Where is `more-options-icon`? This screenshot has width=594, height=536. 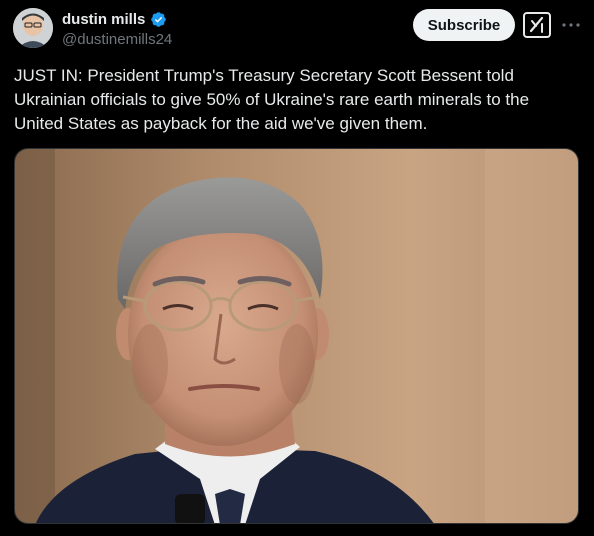 more-options-icon is located at coordinates (571, 25).